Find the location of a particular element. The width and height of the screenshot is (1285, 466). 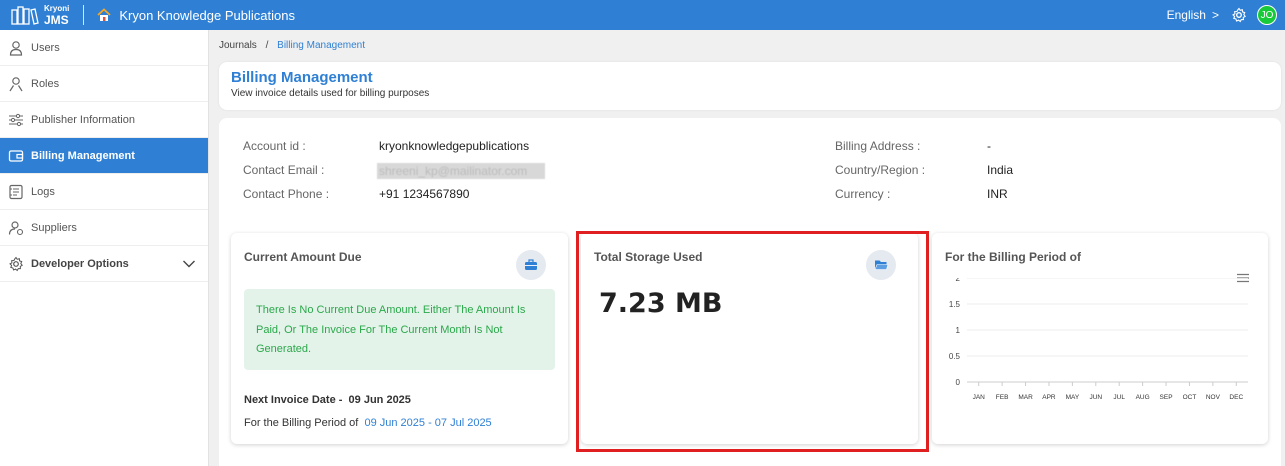

logo-line2: JMS is located at coordinates (56, 19).